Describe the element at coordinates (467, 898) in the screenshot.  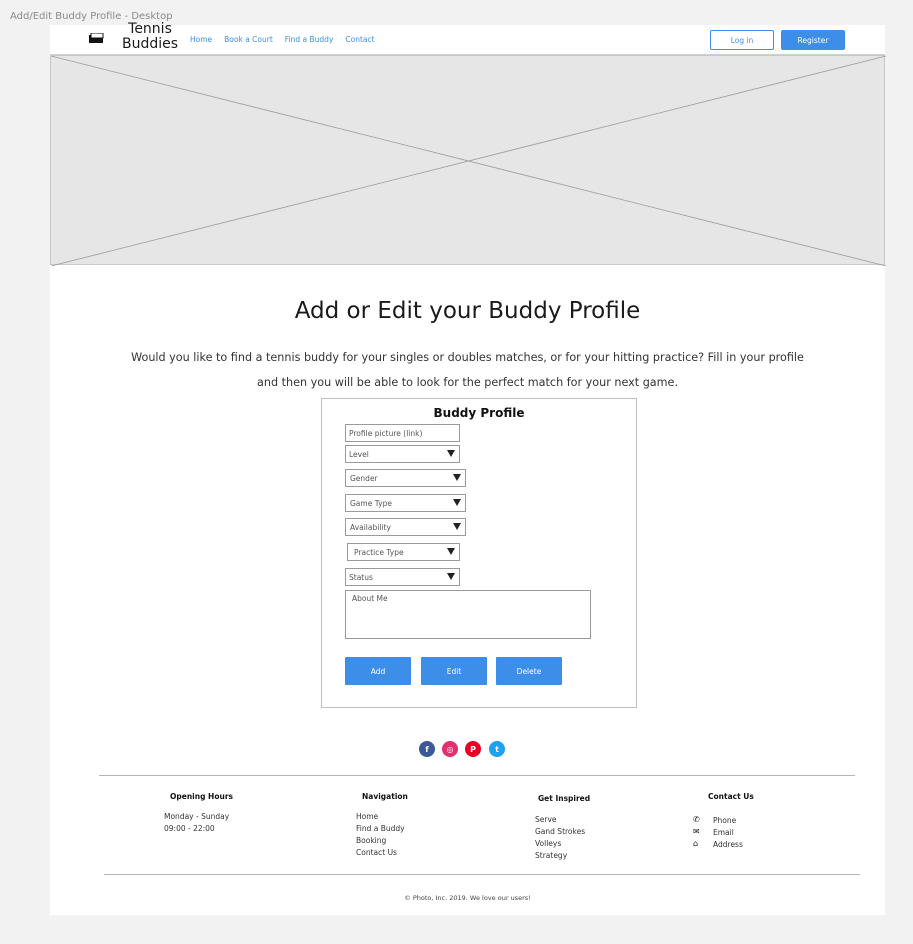
I see `copyright-text: © Photo, Inc. 2019. We love our users!` at that location.